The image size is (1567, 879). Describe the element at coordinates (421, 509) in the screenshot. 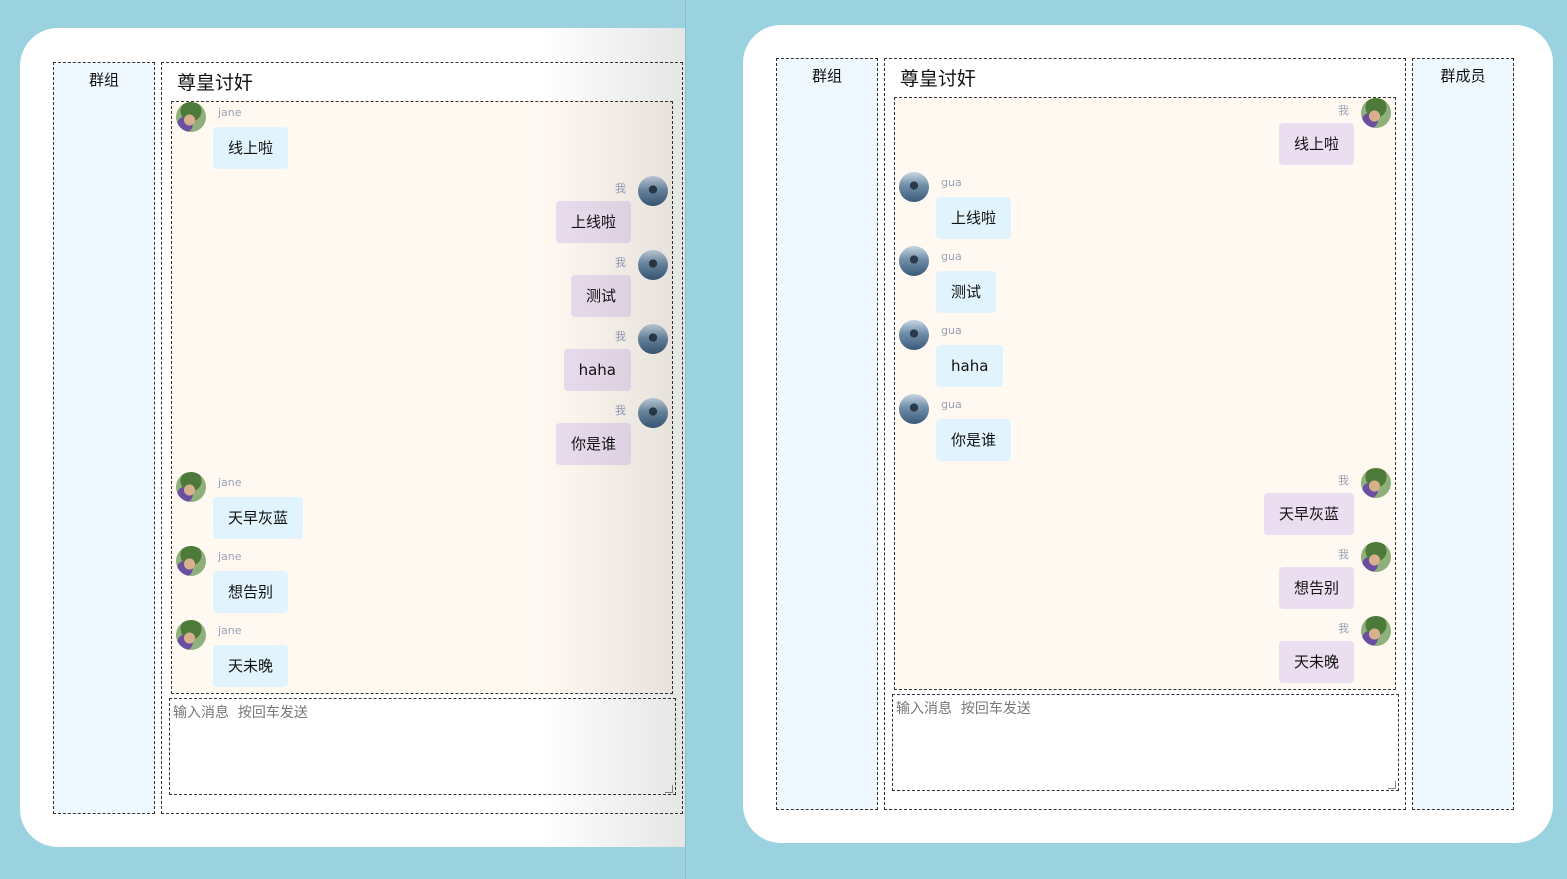

I see `message-item: jane 天早灰蓝` at that location.